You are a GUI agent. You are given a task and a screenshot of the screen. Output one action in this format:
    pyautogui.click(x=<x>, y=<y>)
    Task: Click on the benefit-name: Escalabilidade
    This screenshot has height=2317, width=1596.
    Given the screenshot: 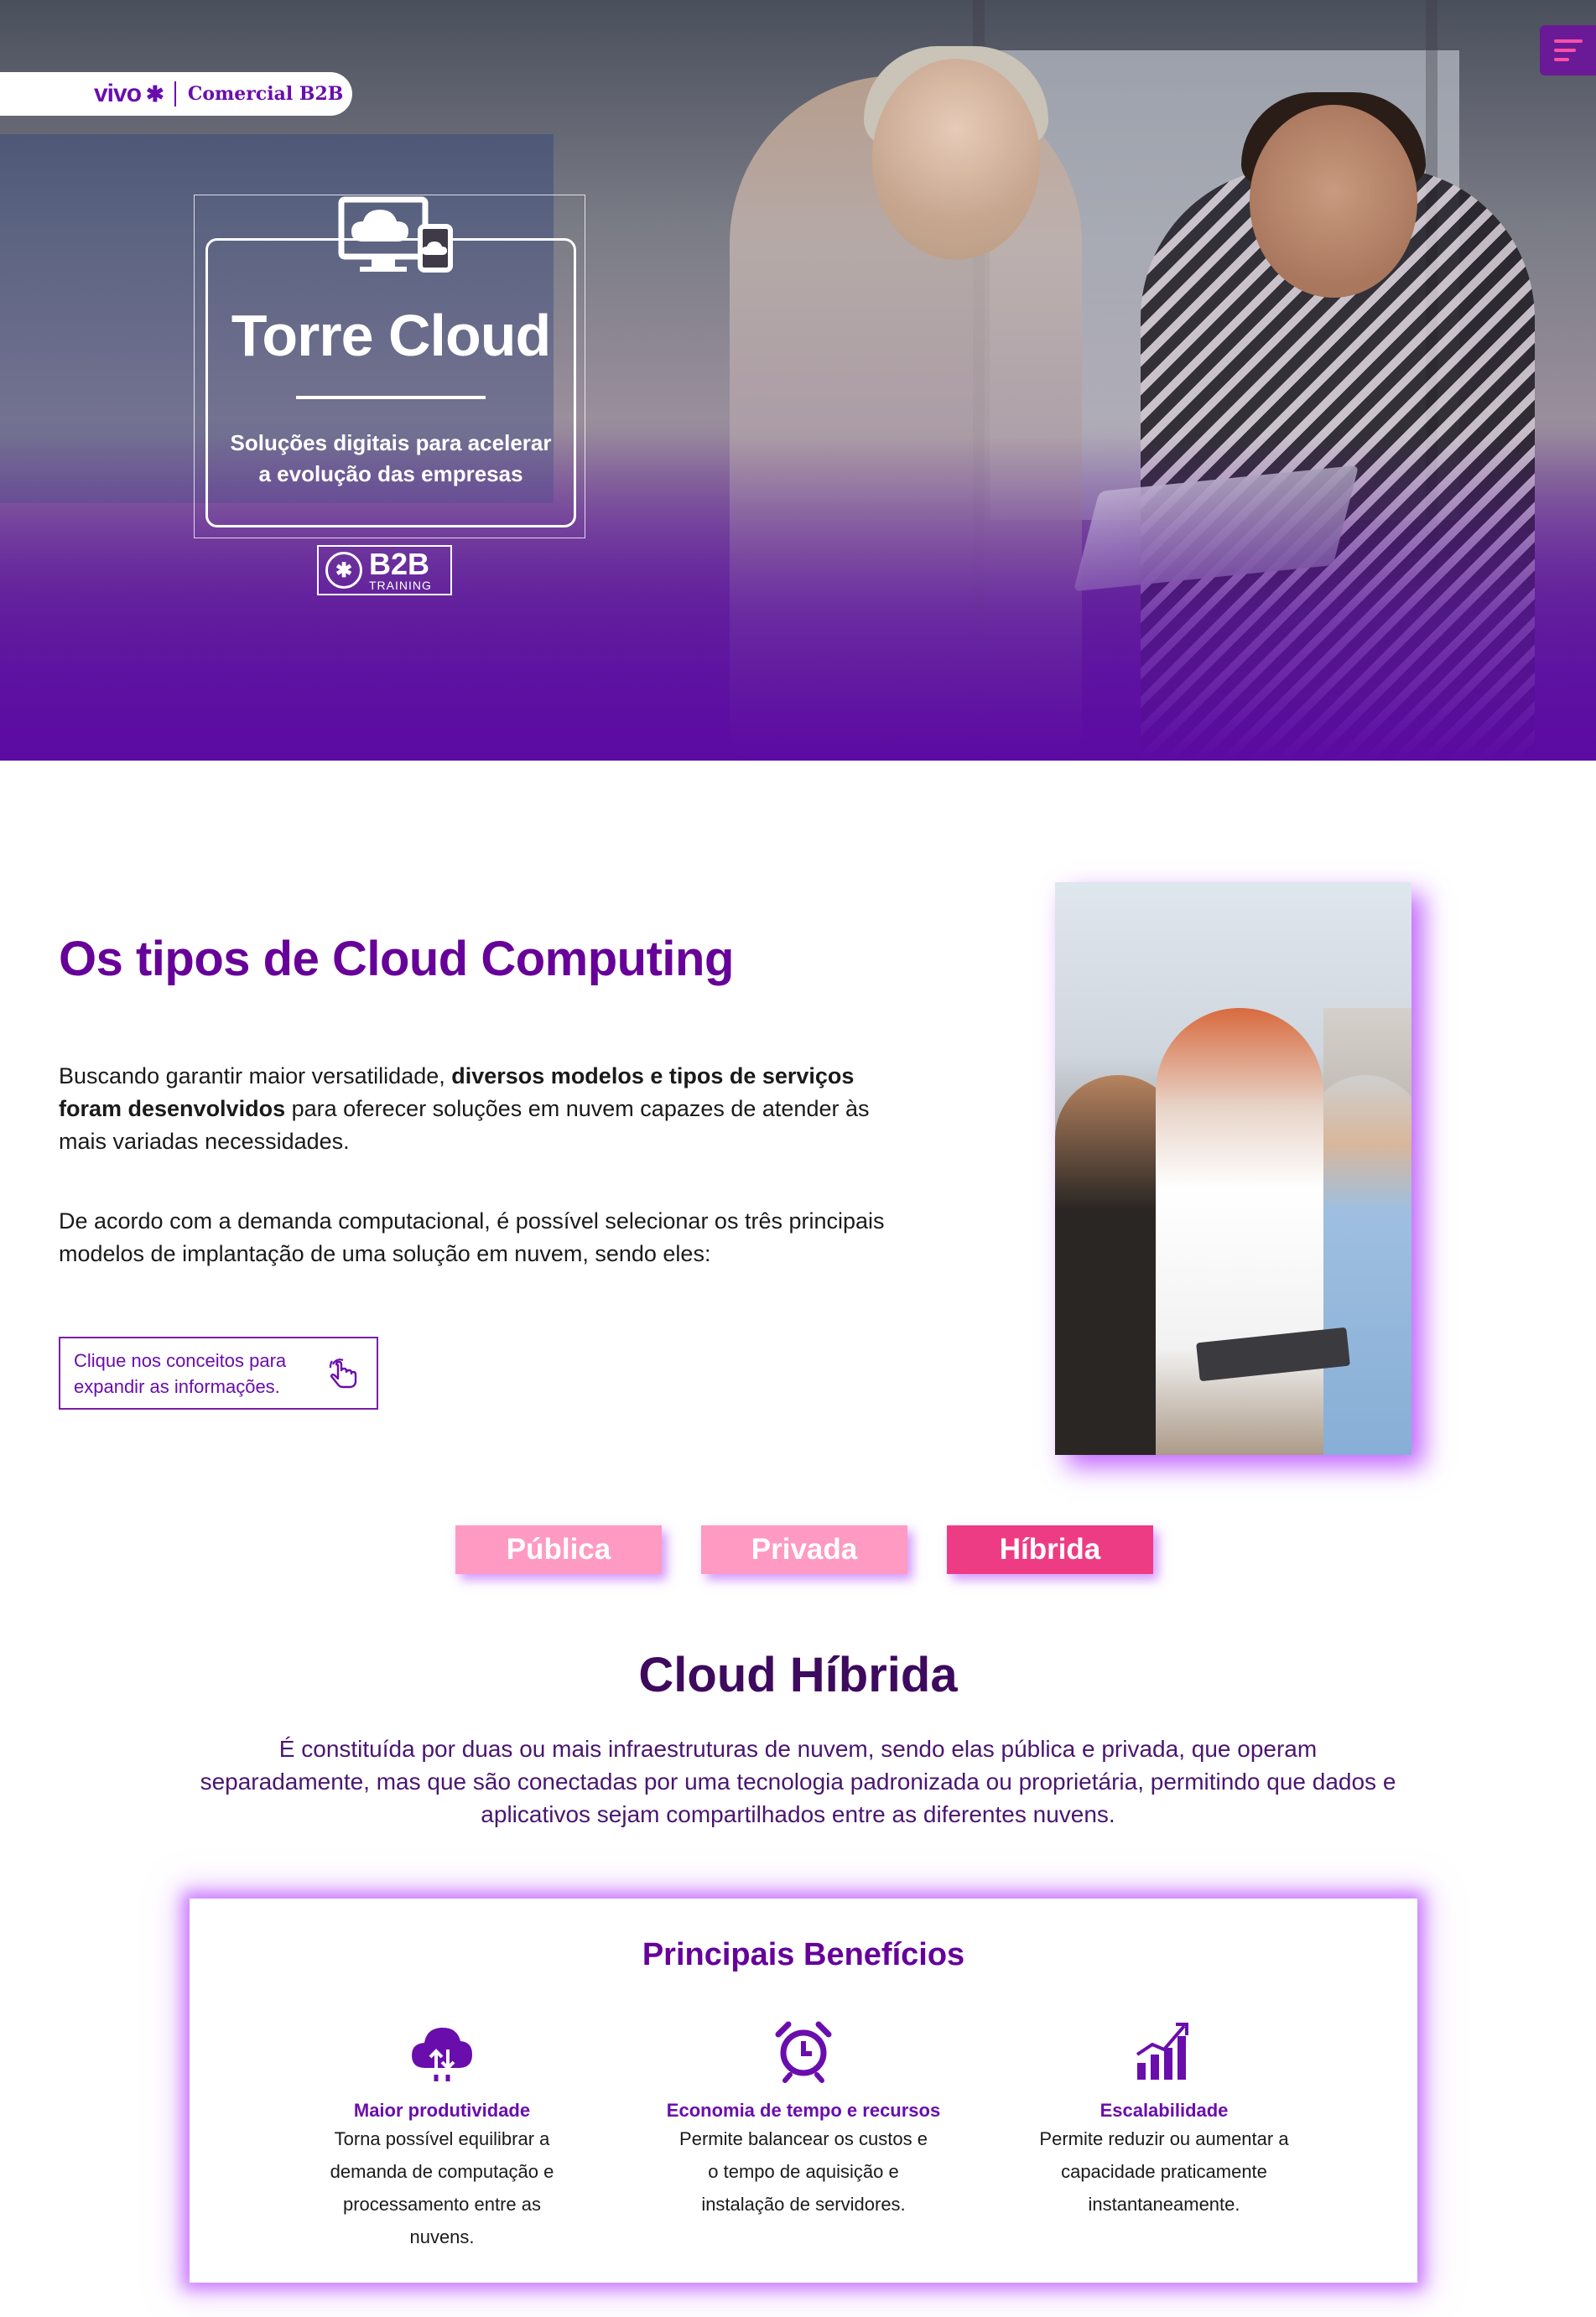 What is the action you would take?
    pyautogui.click(x=1164, y=2111)
    